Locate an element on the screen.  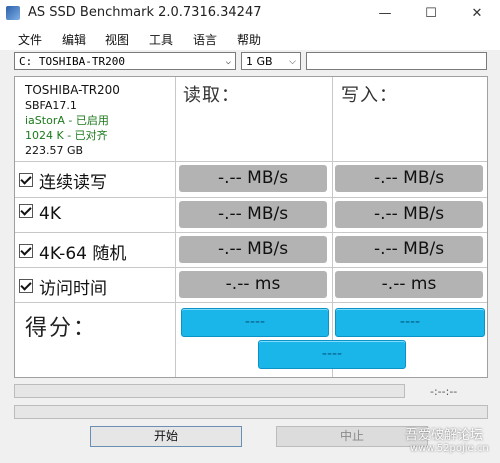
row-label-access: 访问时间 is located at coordinates (63, 286).